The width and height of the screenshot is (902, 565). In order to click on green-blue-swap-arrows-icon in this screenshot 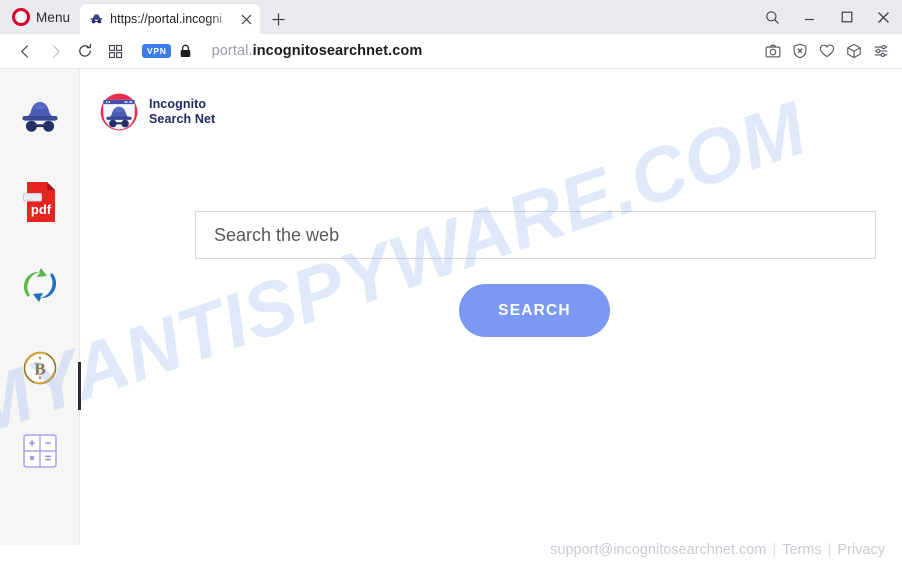, I will do `click(40, 285)`.